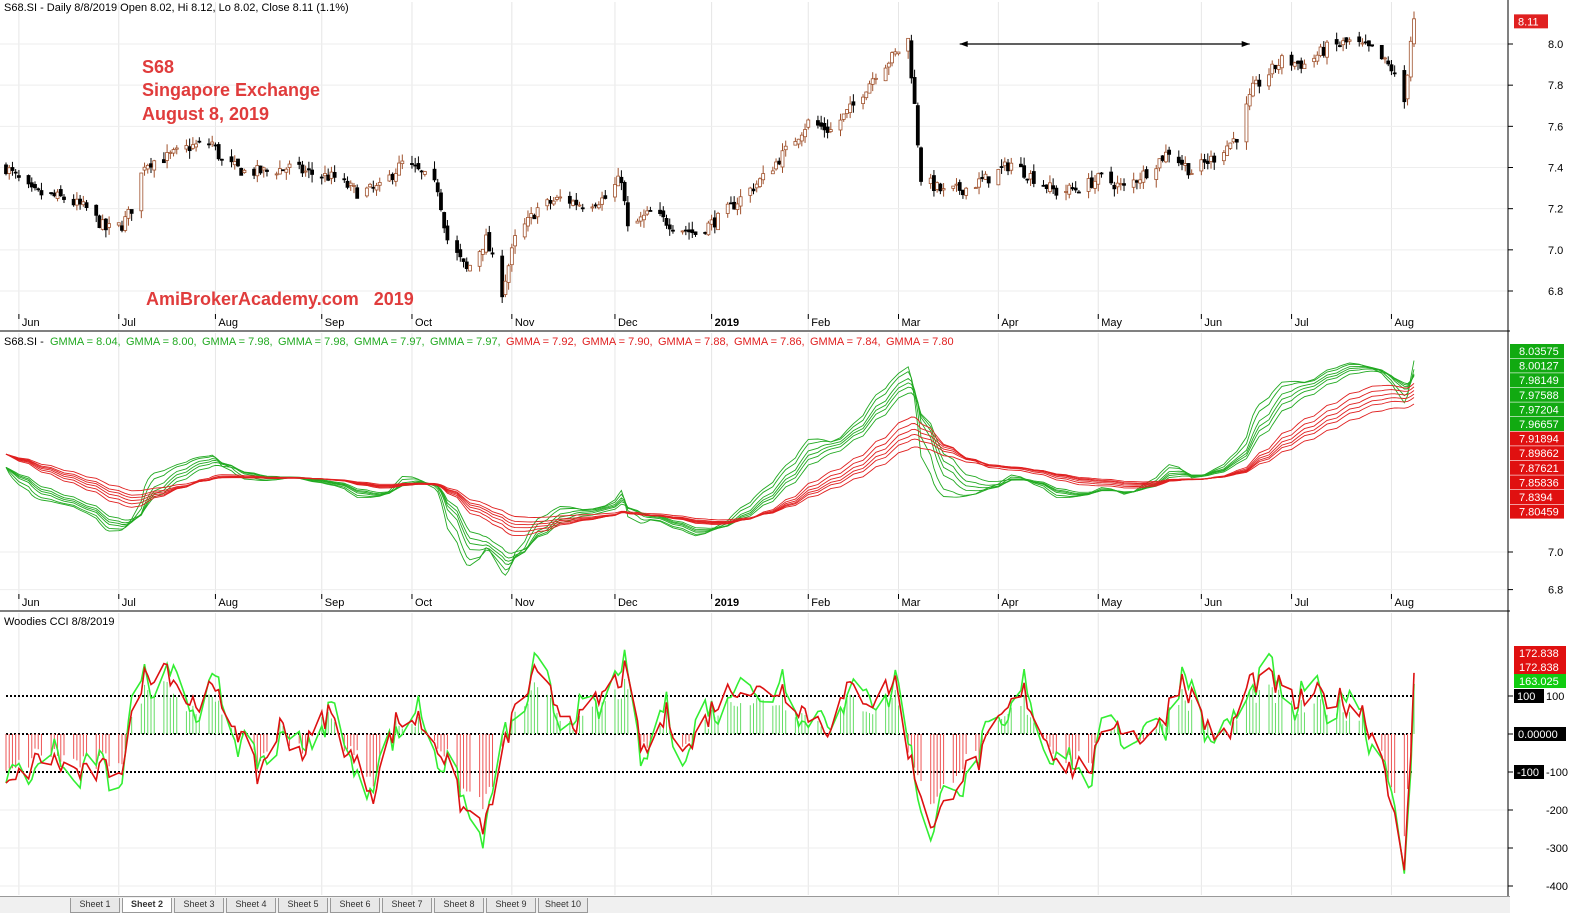 The image size is (1587, 913). I want to click on sheet-tab: Sheet 7, so click(407, 905).